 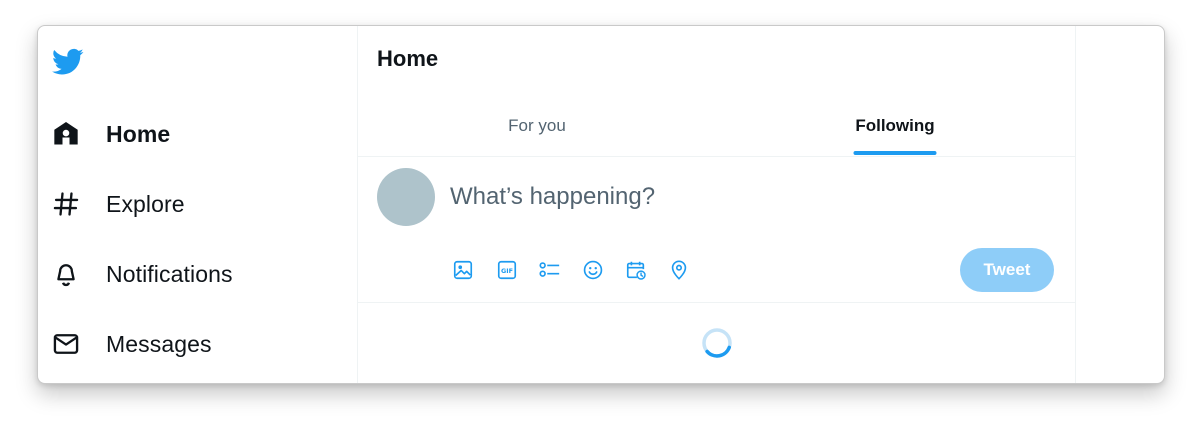 I want to click on sidebar-item-label: Home, so click(x=138, y=133).